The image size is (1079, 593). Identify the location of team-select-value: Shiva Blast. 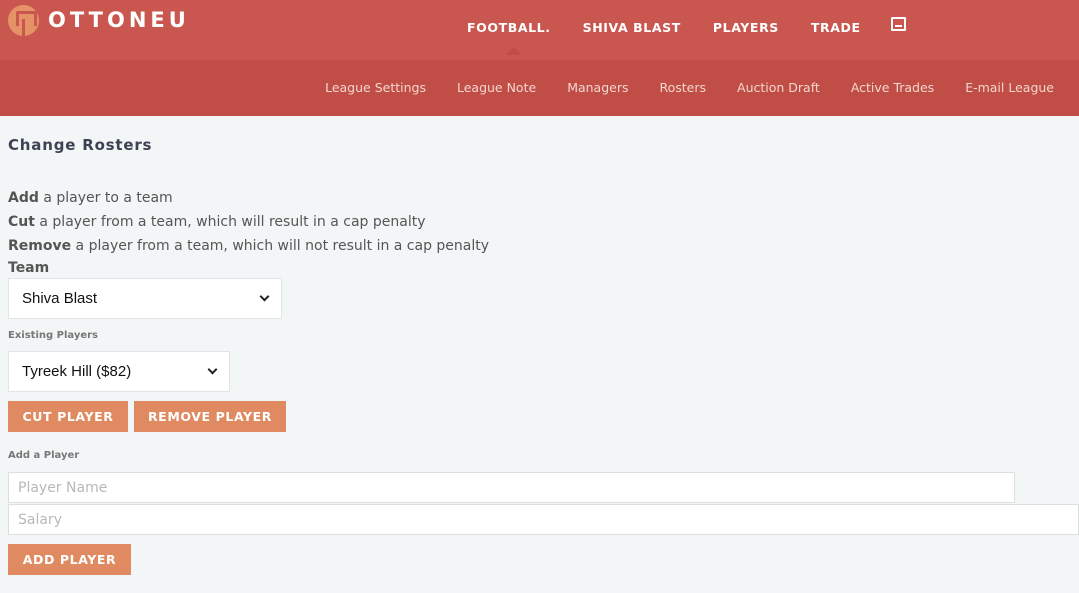
(60, 298).